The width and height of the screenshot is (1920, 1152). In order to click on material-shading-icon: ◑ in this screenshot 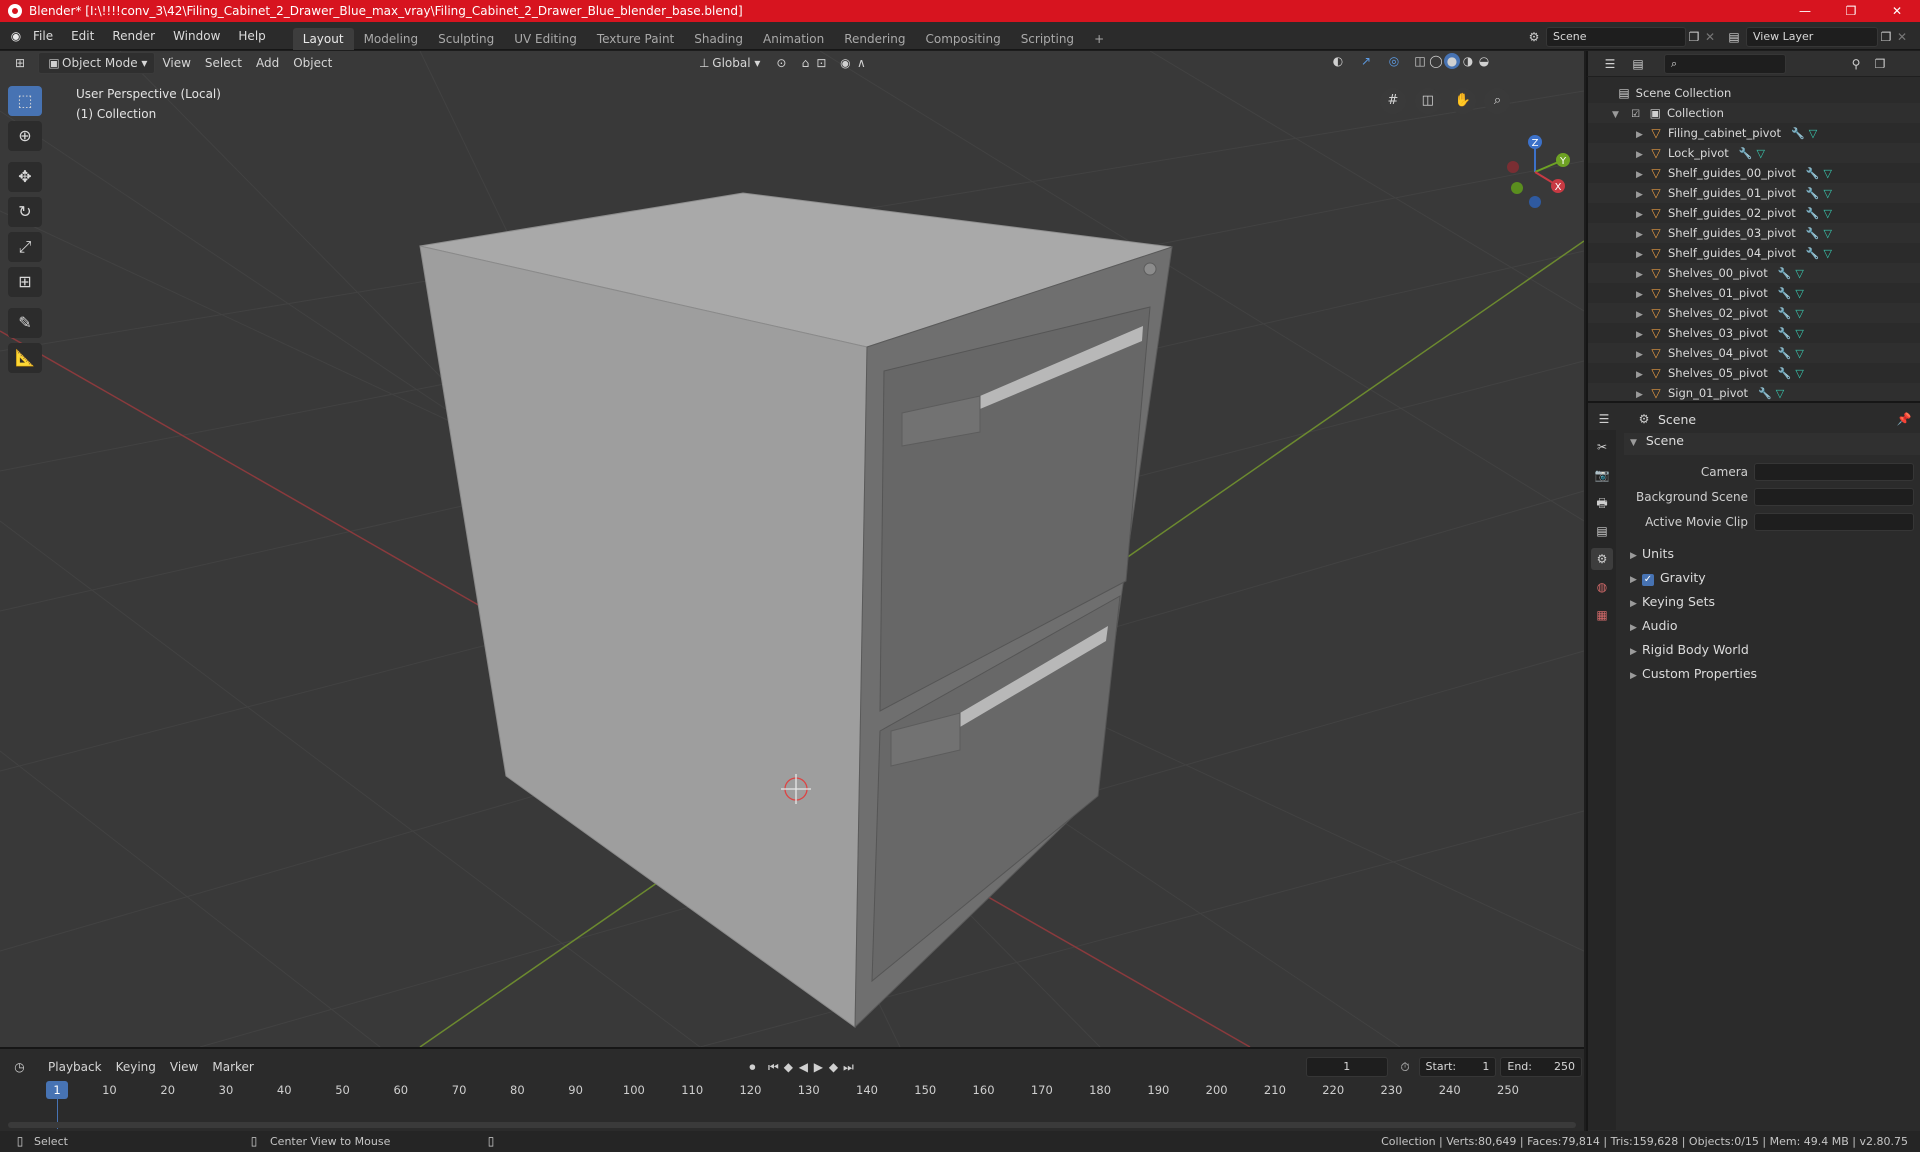, I will do `click(1468, 61)`.